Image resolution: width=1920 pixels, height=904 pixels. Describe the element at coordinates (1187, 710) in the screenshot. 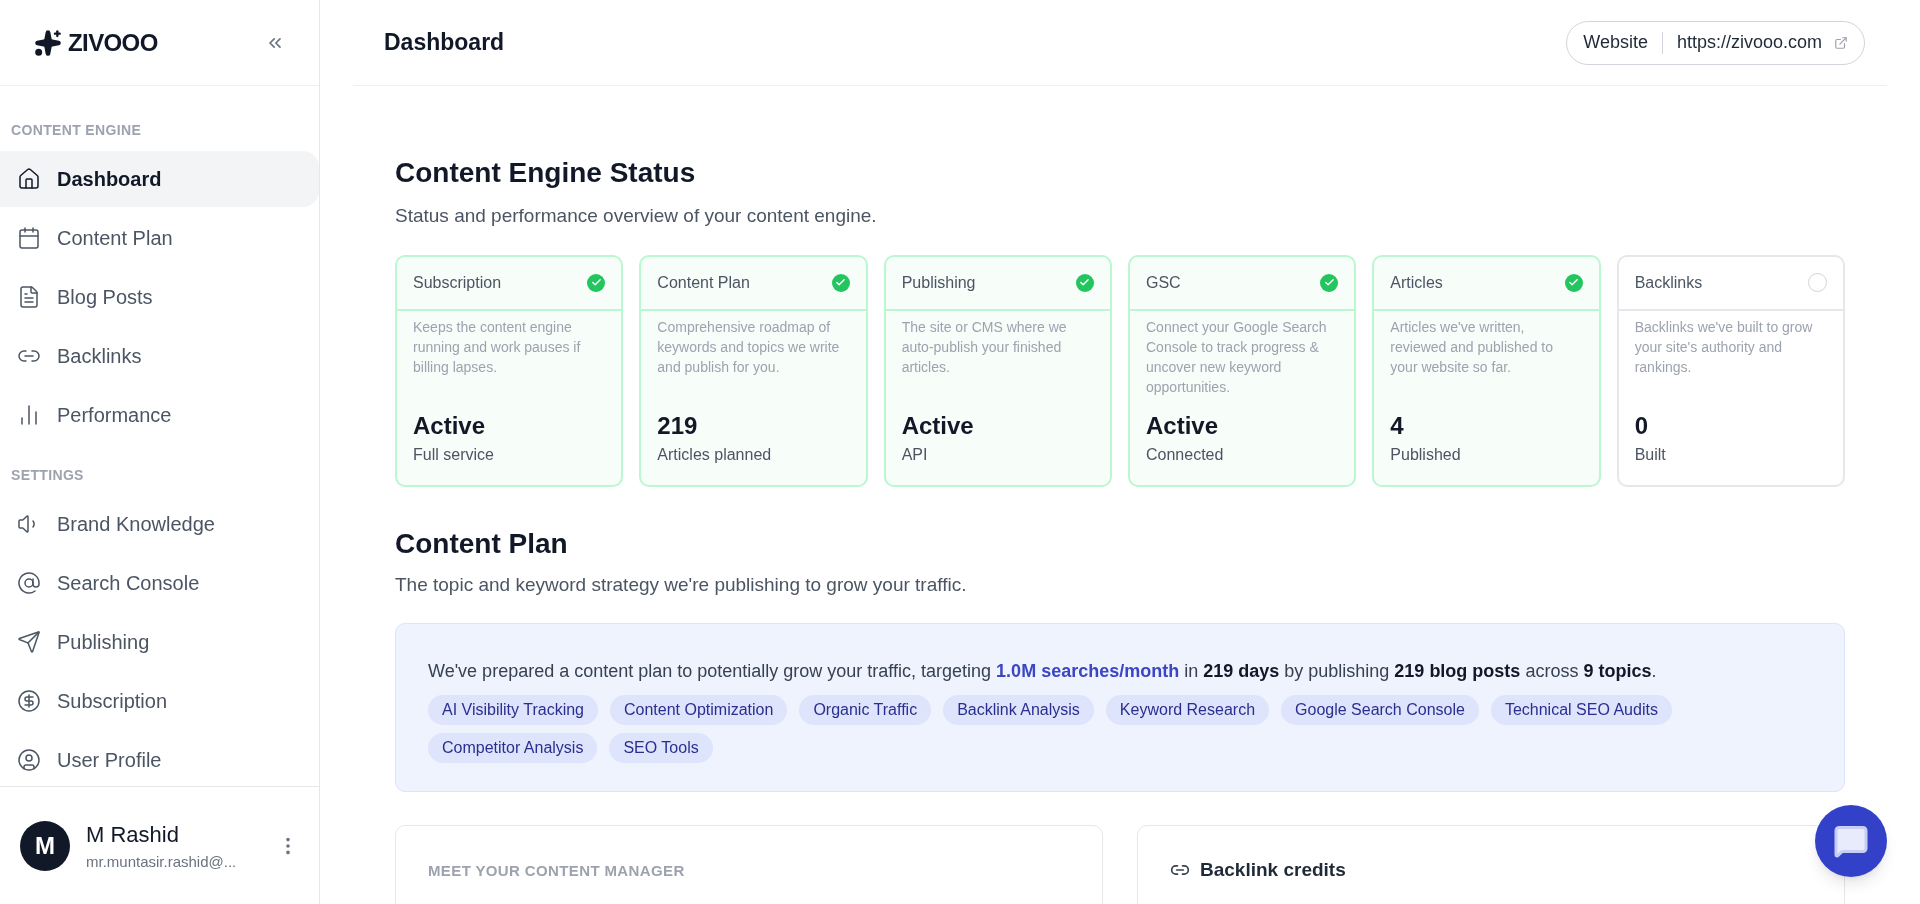

I see `topic-tag: Keyword Research` at that location.